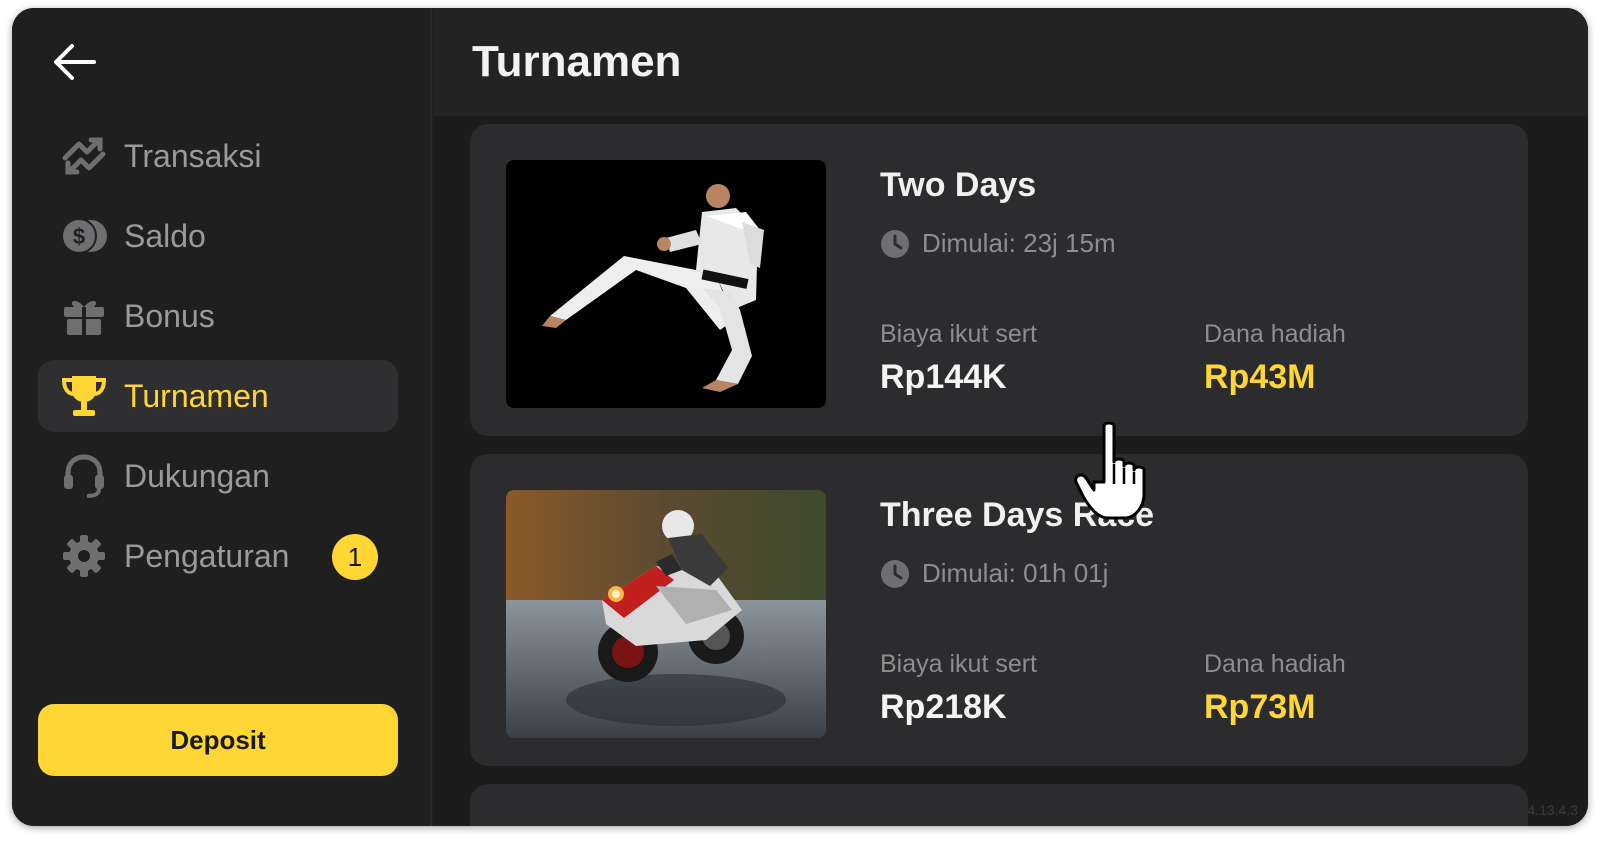  I want to click on tournament-title: Three Days Race, so click(1017, 515).